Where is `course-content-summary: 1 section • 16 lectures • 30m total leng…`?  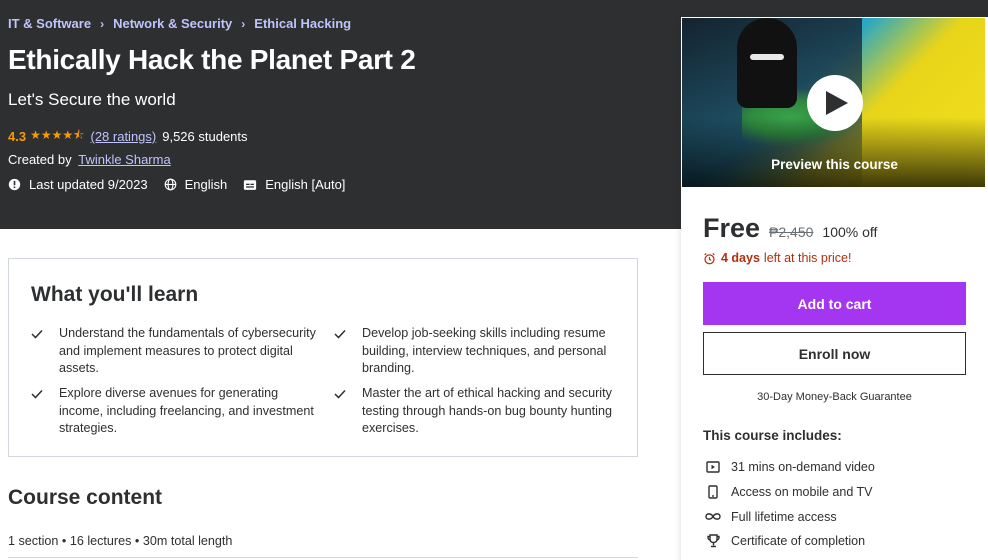 course-content-summary: 1 section • 16 lectures • 30m total leng… is located at coordinates (120, 541).